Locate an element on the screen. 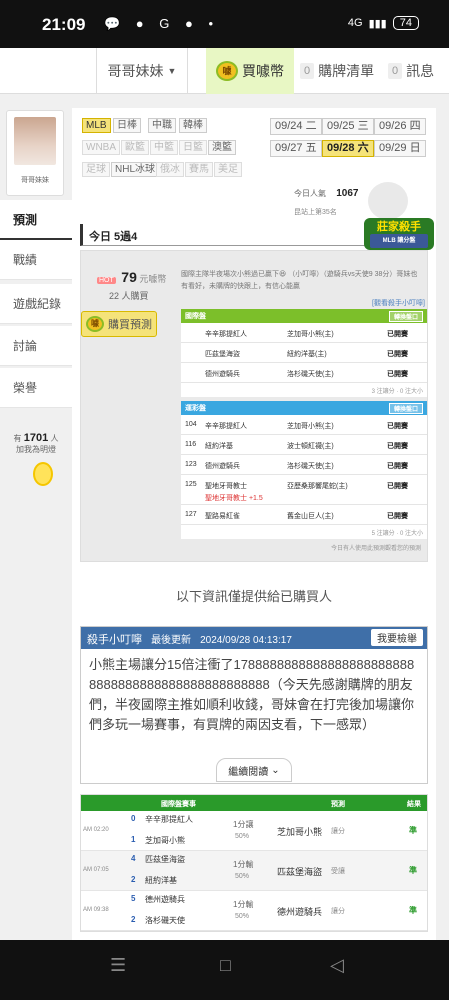 Image resolution: width=449 pixels, height=1000 pixels. buy-prediction-button: 噱 購買預測 is located at coordinates (119, 324).